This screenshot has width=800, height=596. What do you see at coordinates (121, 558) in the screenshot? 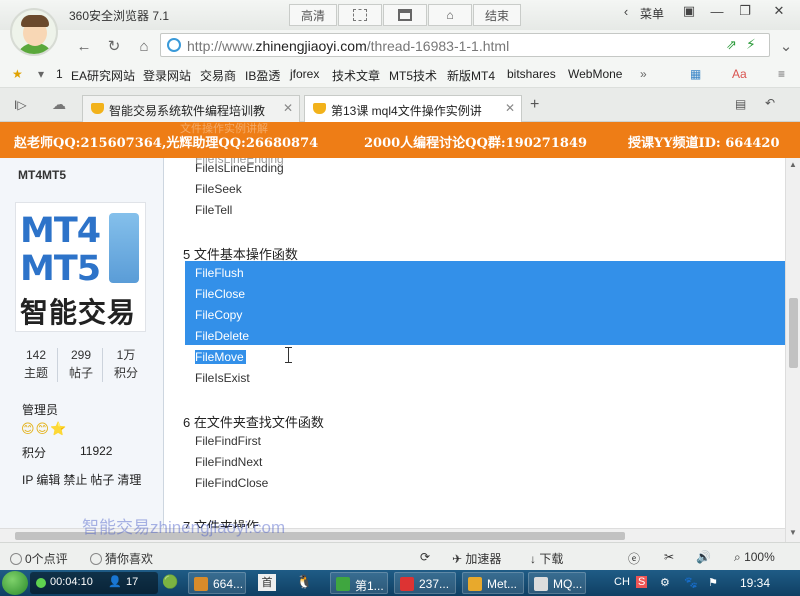
I see `guess-status: 猜你喜欢` at bounding box center [121, 558].